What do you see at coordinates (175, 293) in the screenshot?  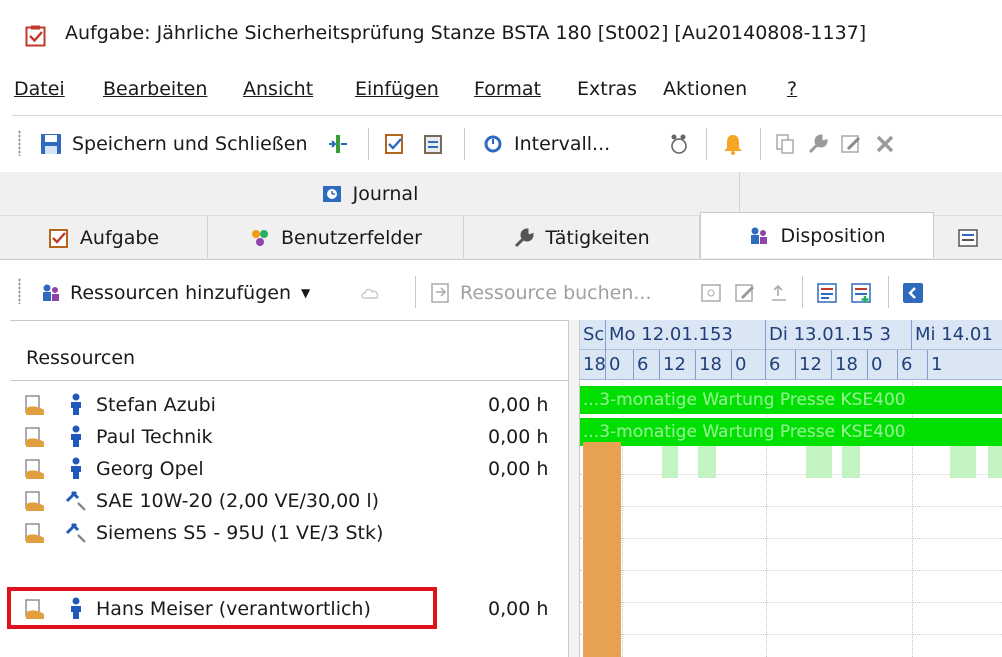 I see `add-resources-button: Ressourcen hinzufügen ▼` at bounding box center [175, 293].